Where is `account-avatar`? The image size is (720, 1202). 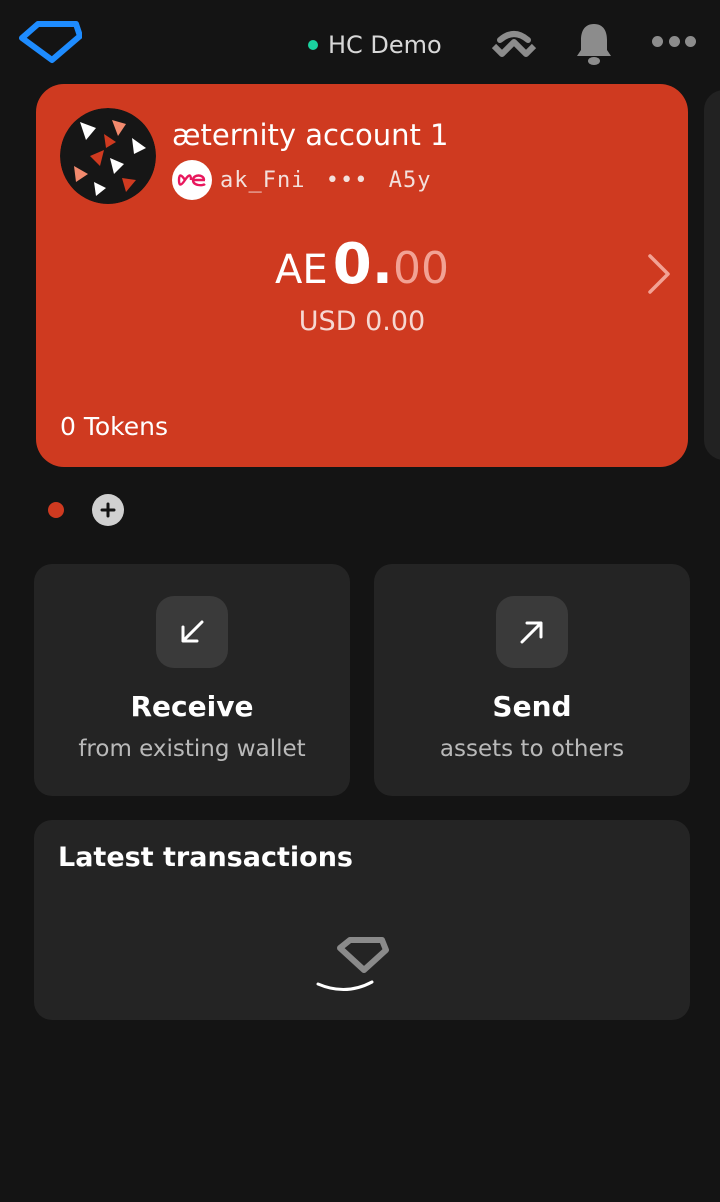 account-avatar is located at coordinates (108, 156).